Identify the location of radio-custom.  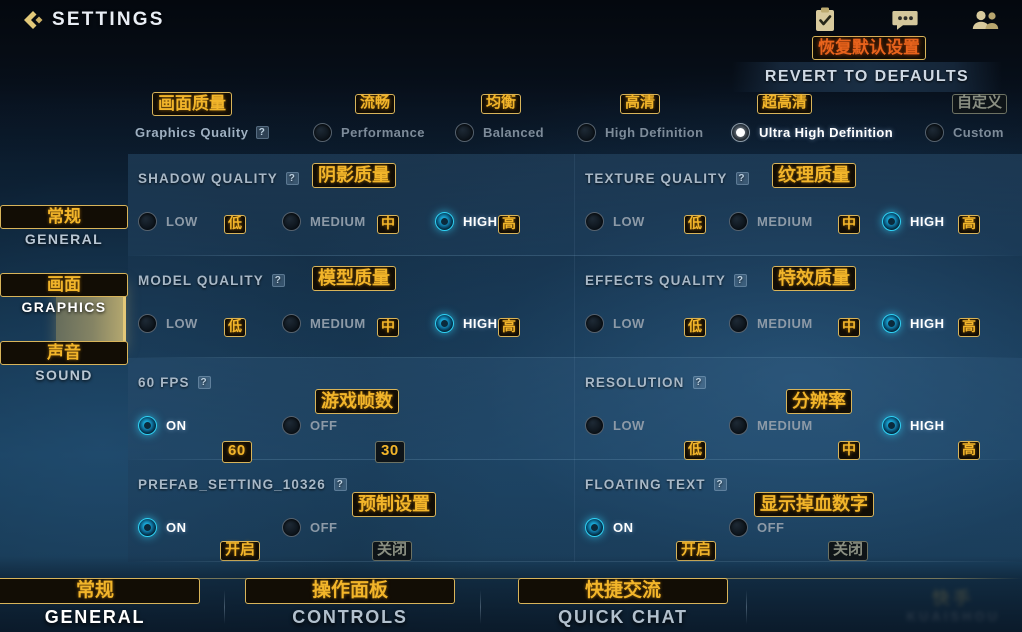
(934, 132).